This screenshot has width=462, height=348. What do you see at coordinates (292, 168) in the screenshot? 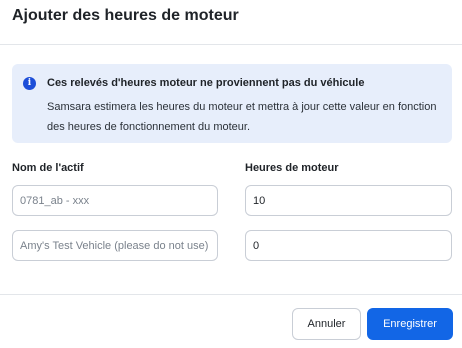
I see `engine-hours-header: Heures de moteur` at bounding box center [292, 168].